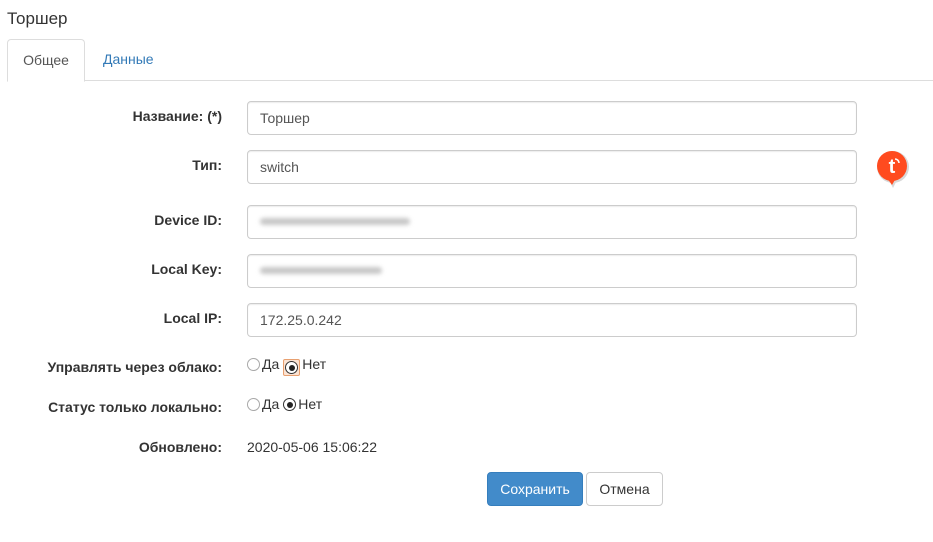  Describe the element at coordinates (180, 447) in the screenshot. I see `updated-label: Обновлено:` at that location.